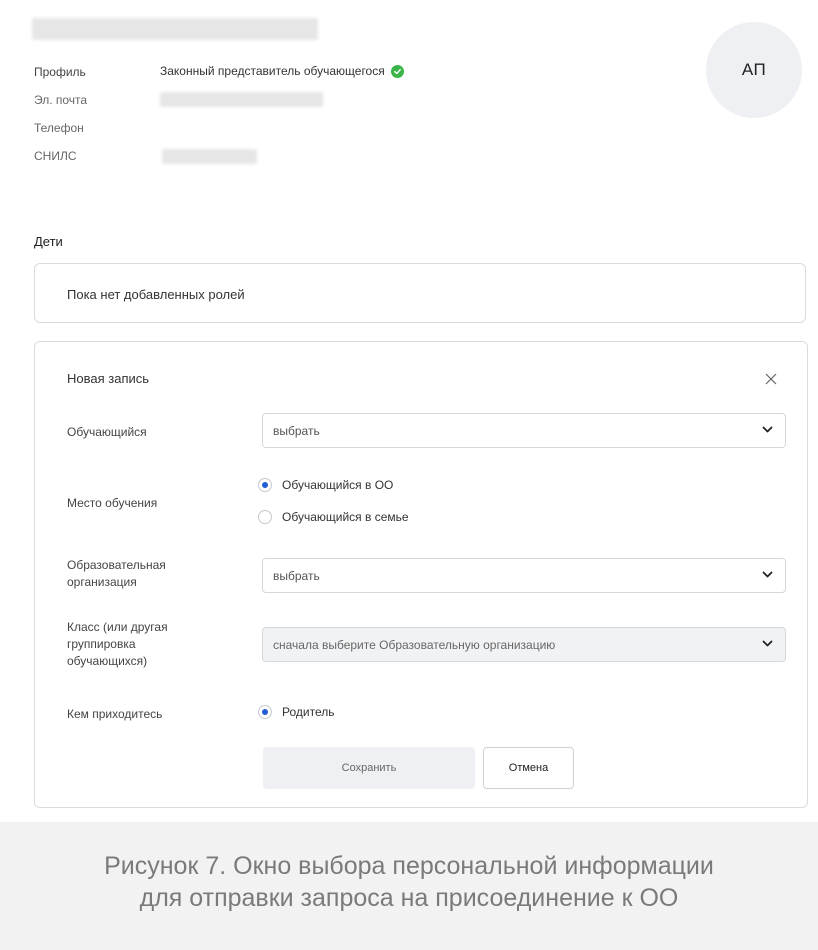  What do you see at coordinates (108, 378) in the screenshot?
I see `form-title: Новая запись` at bounding box center [108, 378].